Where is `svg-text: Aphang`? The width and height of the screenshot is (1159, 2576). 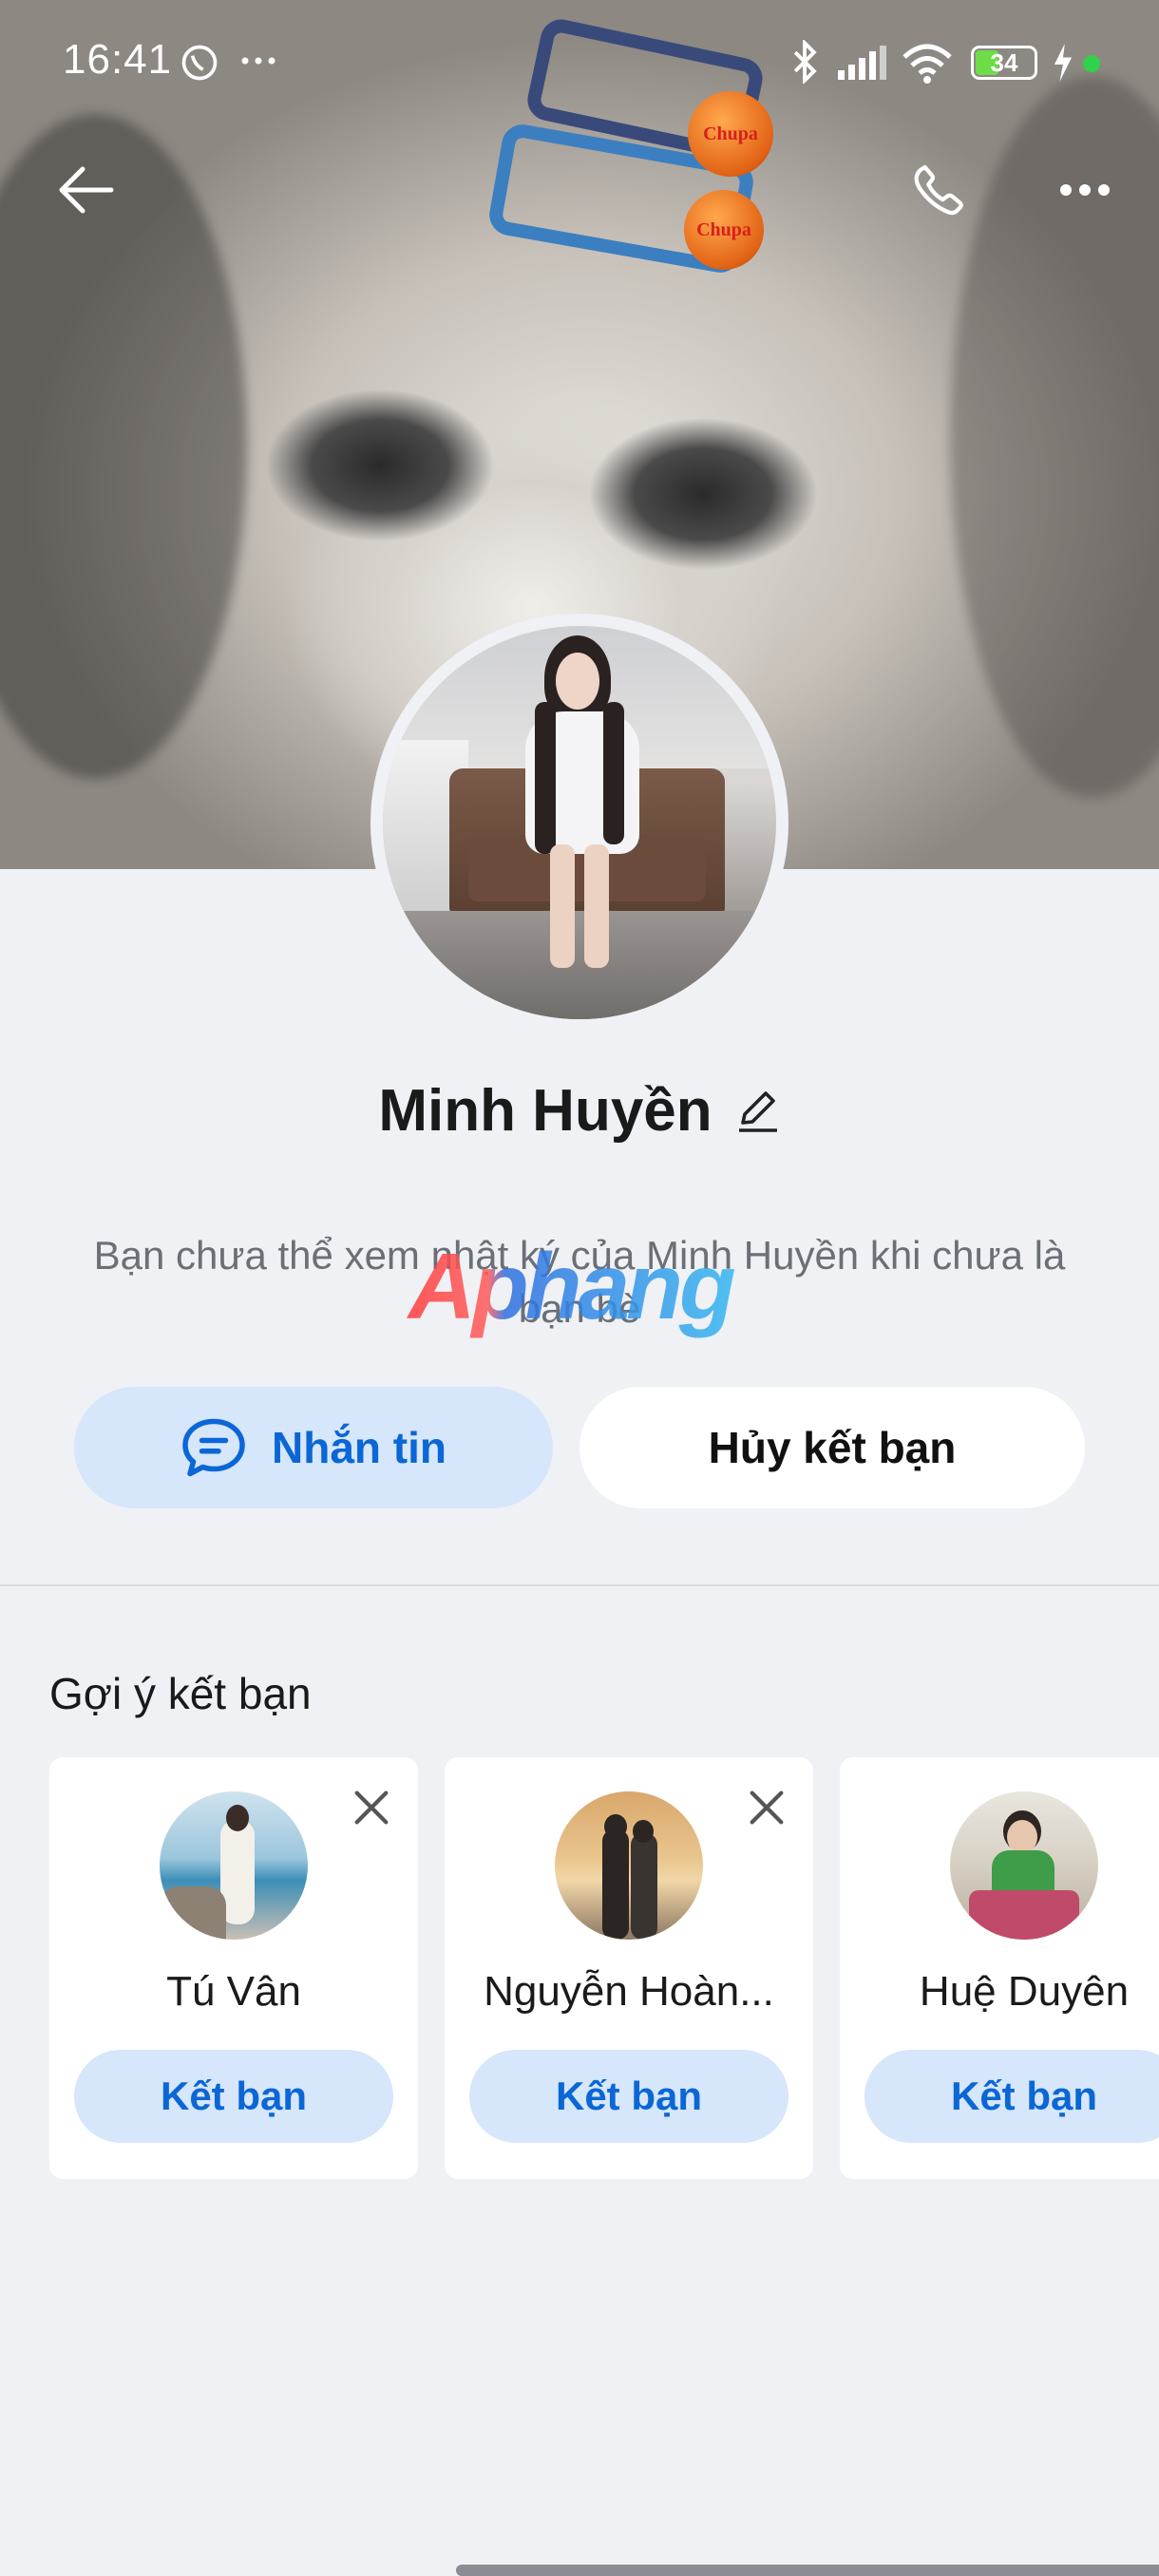 svg-text: Aphang is located at coordinates (570, 1286).